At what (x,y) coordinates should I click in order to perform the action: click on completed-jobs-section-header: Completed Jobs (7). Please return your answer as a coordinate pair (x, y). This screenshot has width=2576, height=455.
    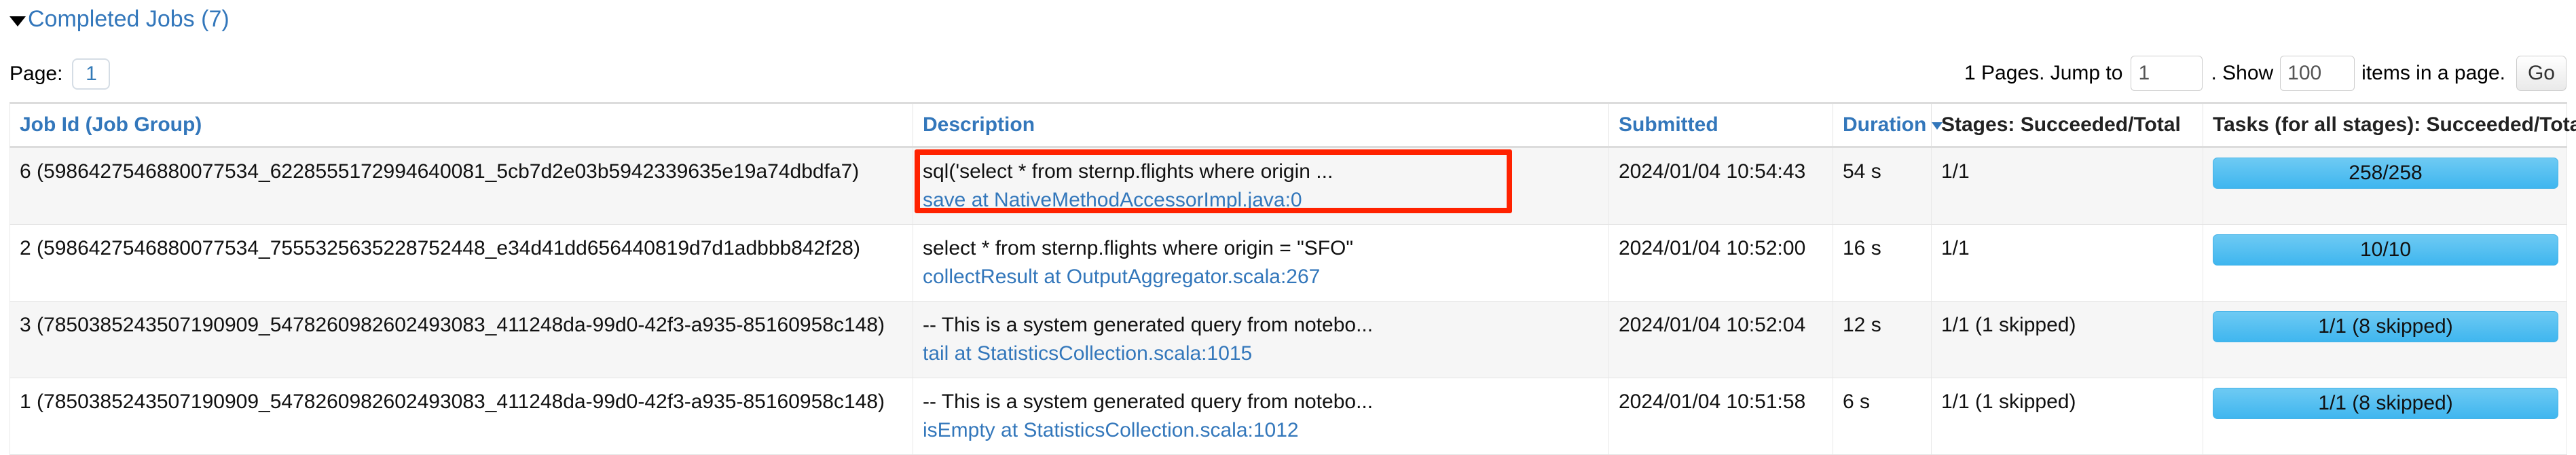
    Looking at the image, I should click on (119, 19).